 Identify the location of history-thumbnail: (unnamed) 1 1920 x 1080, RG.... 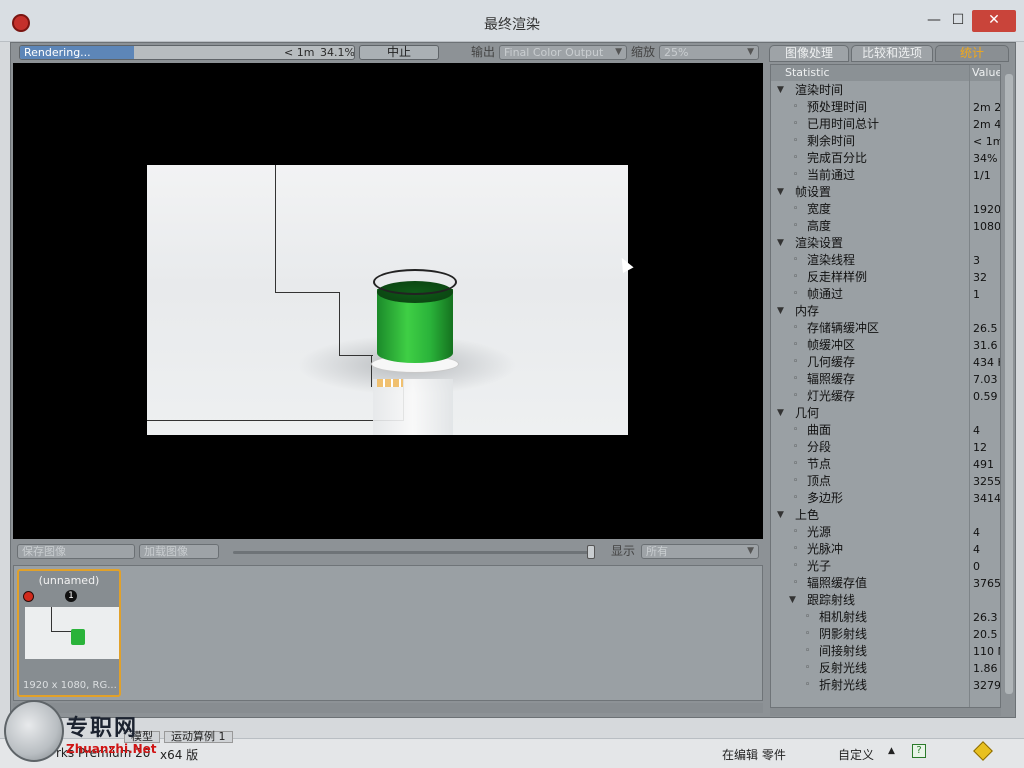
(69, 633).